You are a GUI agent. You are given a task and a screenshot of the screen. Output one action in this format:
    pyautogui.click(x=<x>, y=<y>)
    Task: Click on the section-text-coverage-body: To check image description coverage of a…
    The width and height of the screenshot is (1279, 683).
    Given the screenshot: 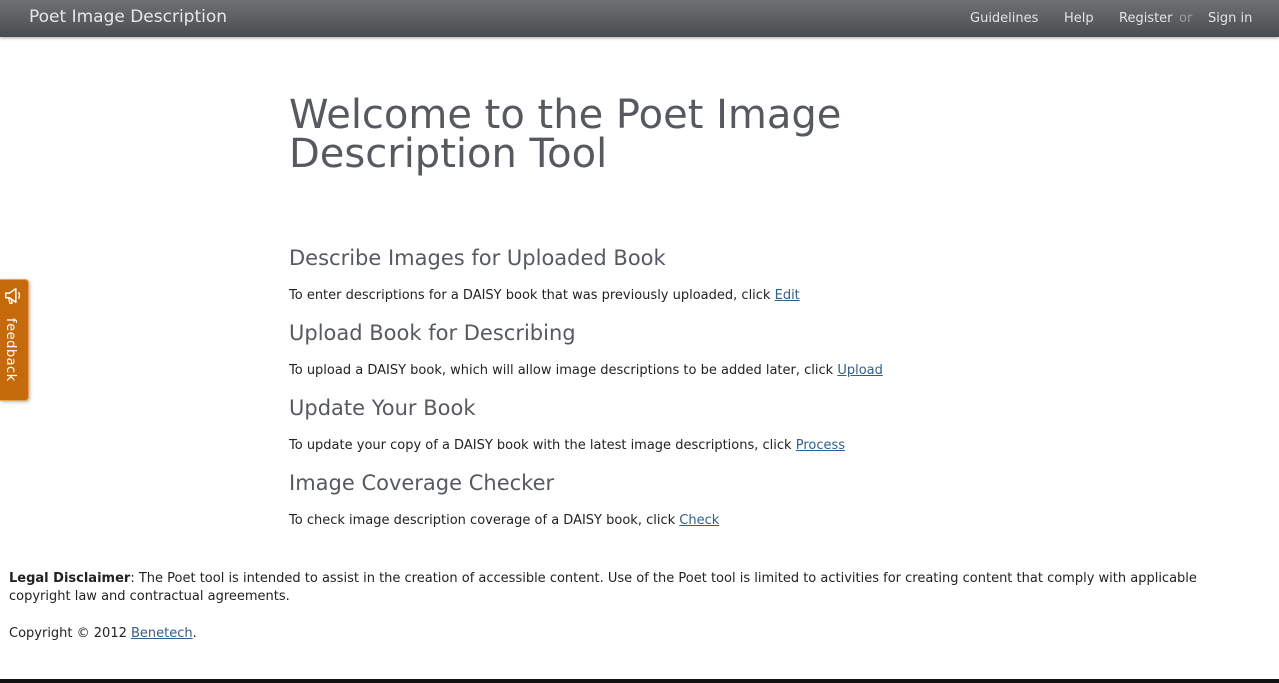 What is the action you would take?
    pyautogui.click(x=484, y=520)
    